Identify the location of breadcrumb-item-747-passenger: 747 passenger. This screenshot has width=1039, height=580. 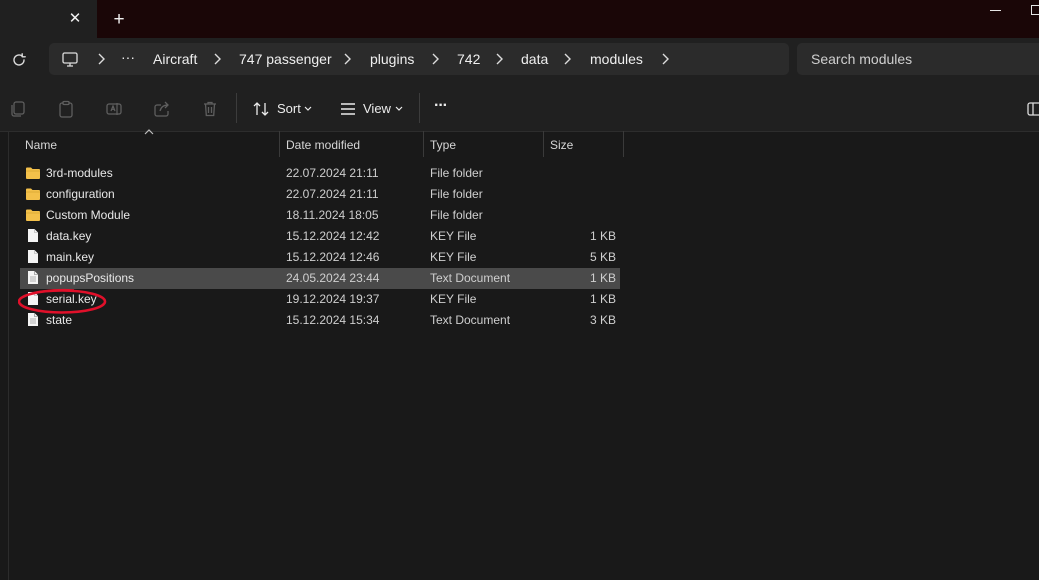
(285, 59).